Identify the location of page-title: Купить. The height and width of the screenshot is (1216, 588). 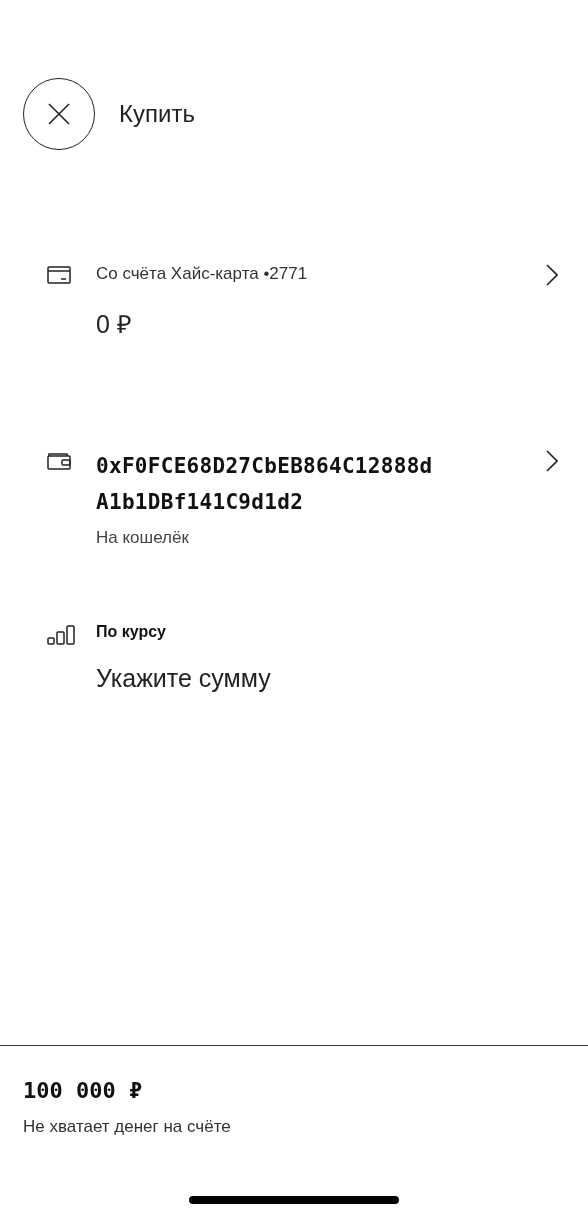
(157, 114).